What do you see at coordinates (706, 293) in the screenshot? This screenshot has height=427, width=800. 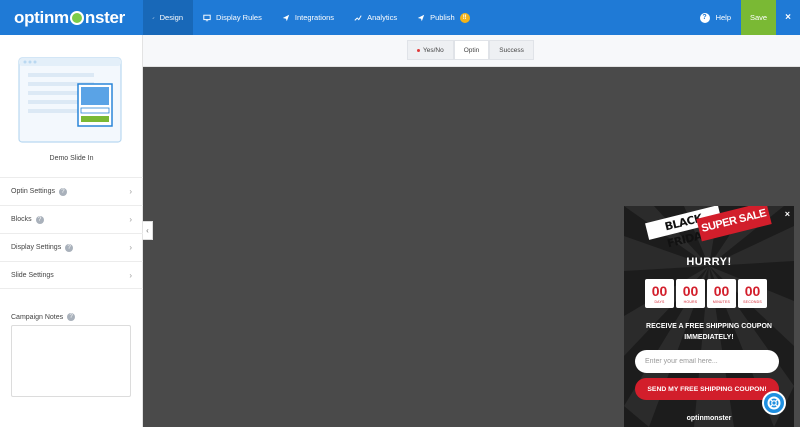 I see `countdown-timer: 00 DAYS 00 HOURS 00 MINUTES 00 SECONDS` at bounding box center [706, 293].